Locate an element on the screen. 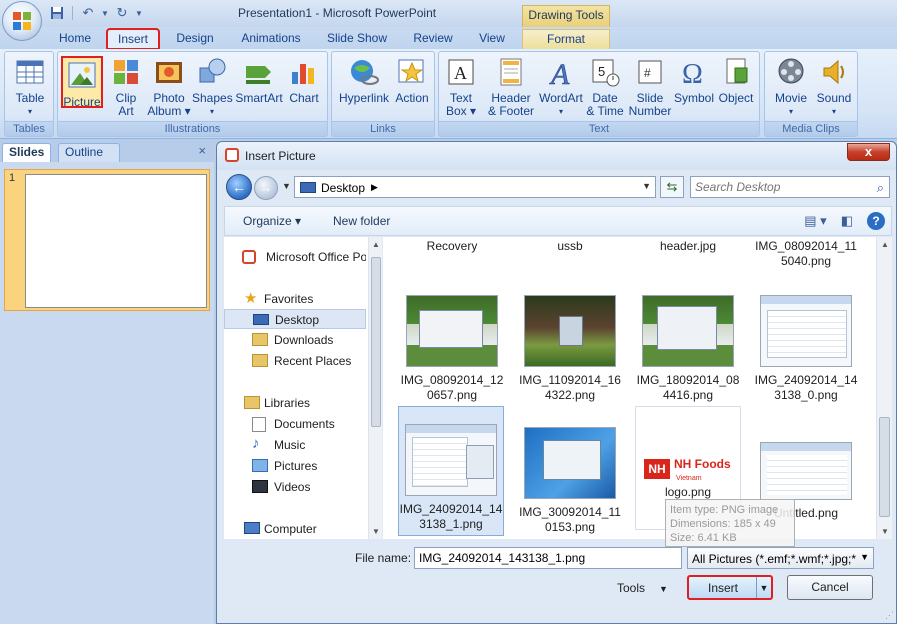  tab-view: View is located at coordinates (492, 39).